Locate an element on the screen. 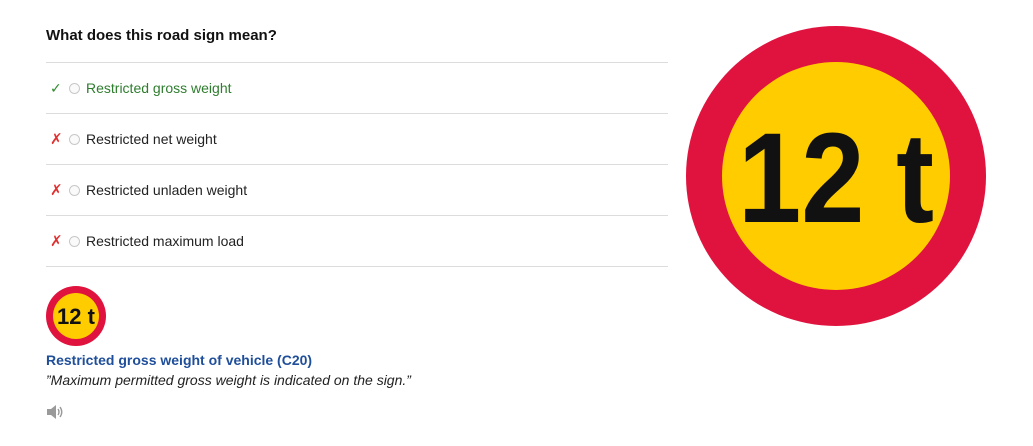 The height and width of the screenshot is (446, 1033). answer-label: Restricted maximum load is located at coordinates (165, 241).